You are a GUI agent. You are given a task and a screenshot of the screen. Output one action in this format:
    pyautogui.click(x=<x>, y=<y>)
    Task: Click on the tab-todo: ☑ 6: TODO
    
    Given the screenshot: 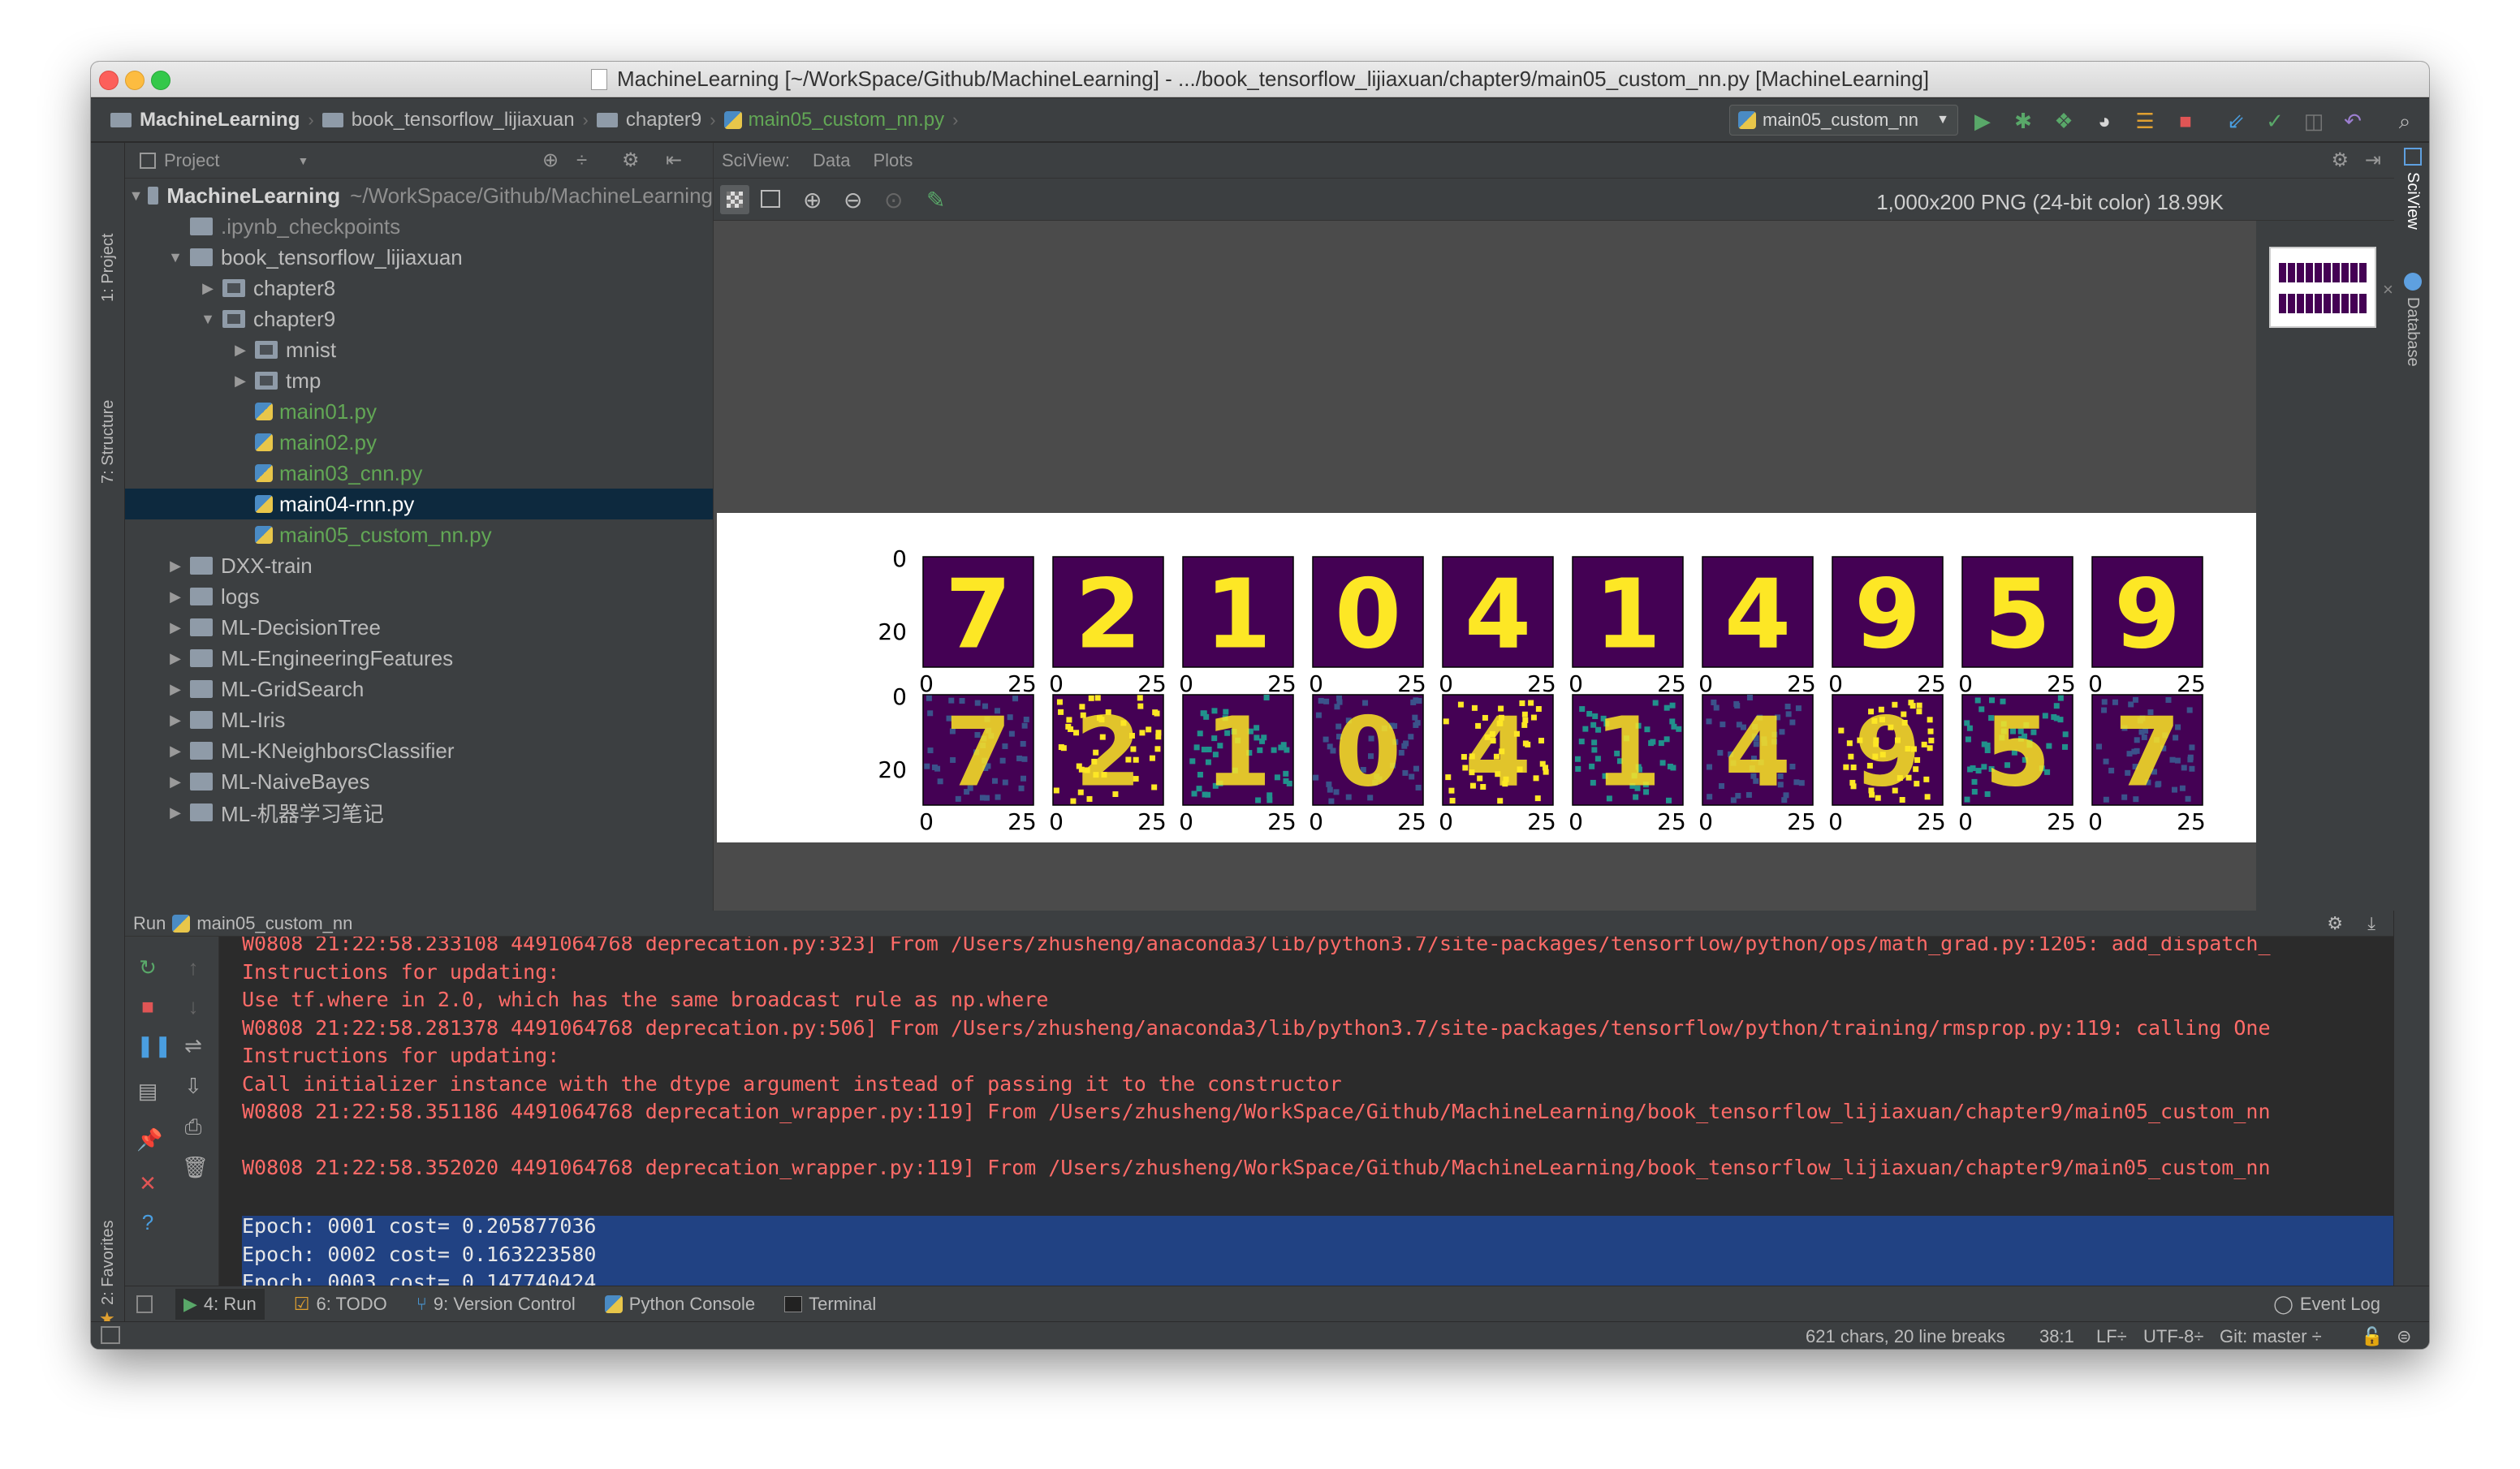 What is the action you would take?
    pyautogui.click(x=340, y=1304)
    